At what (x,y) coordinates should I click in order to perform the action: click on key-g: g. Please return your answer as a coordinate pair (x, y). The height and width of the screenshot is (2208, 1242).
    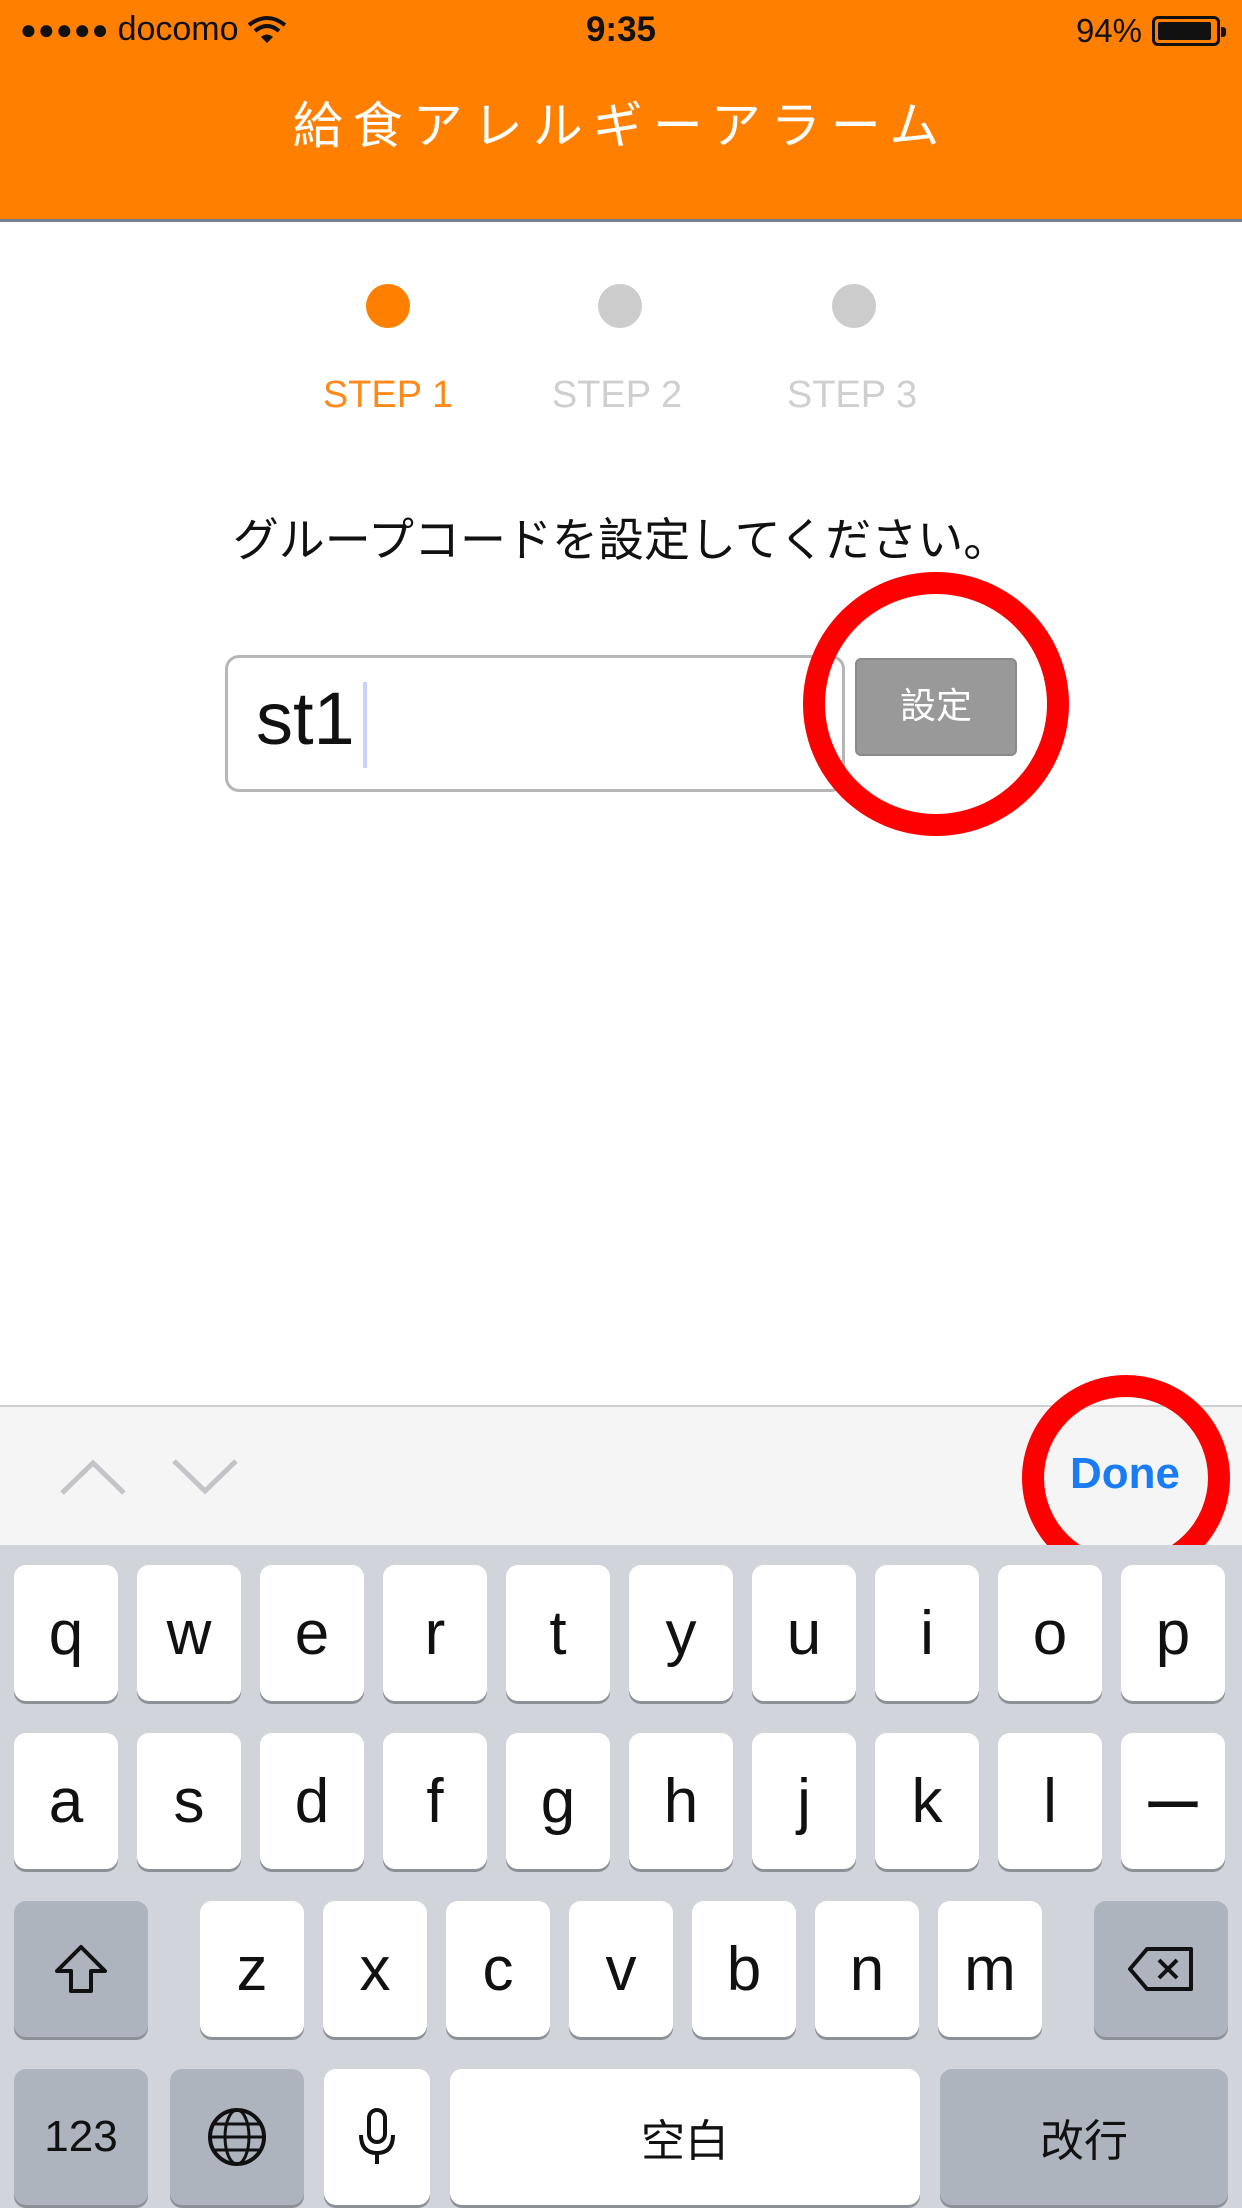
    Looking at the image, I should click on (558, 1801).